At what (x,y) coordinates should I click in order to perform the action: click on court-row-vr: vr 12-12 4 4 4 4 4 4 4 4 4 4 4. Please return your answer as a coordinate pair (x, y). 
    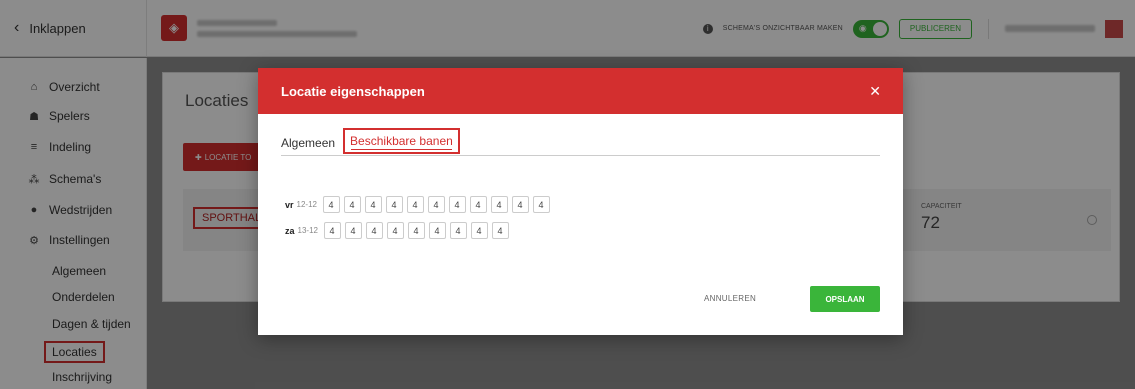
    Looking at the image, I should click on (419, 204).